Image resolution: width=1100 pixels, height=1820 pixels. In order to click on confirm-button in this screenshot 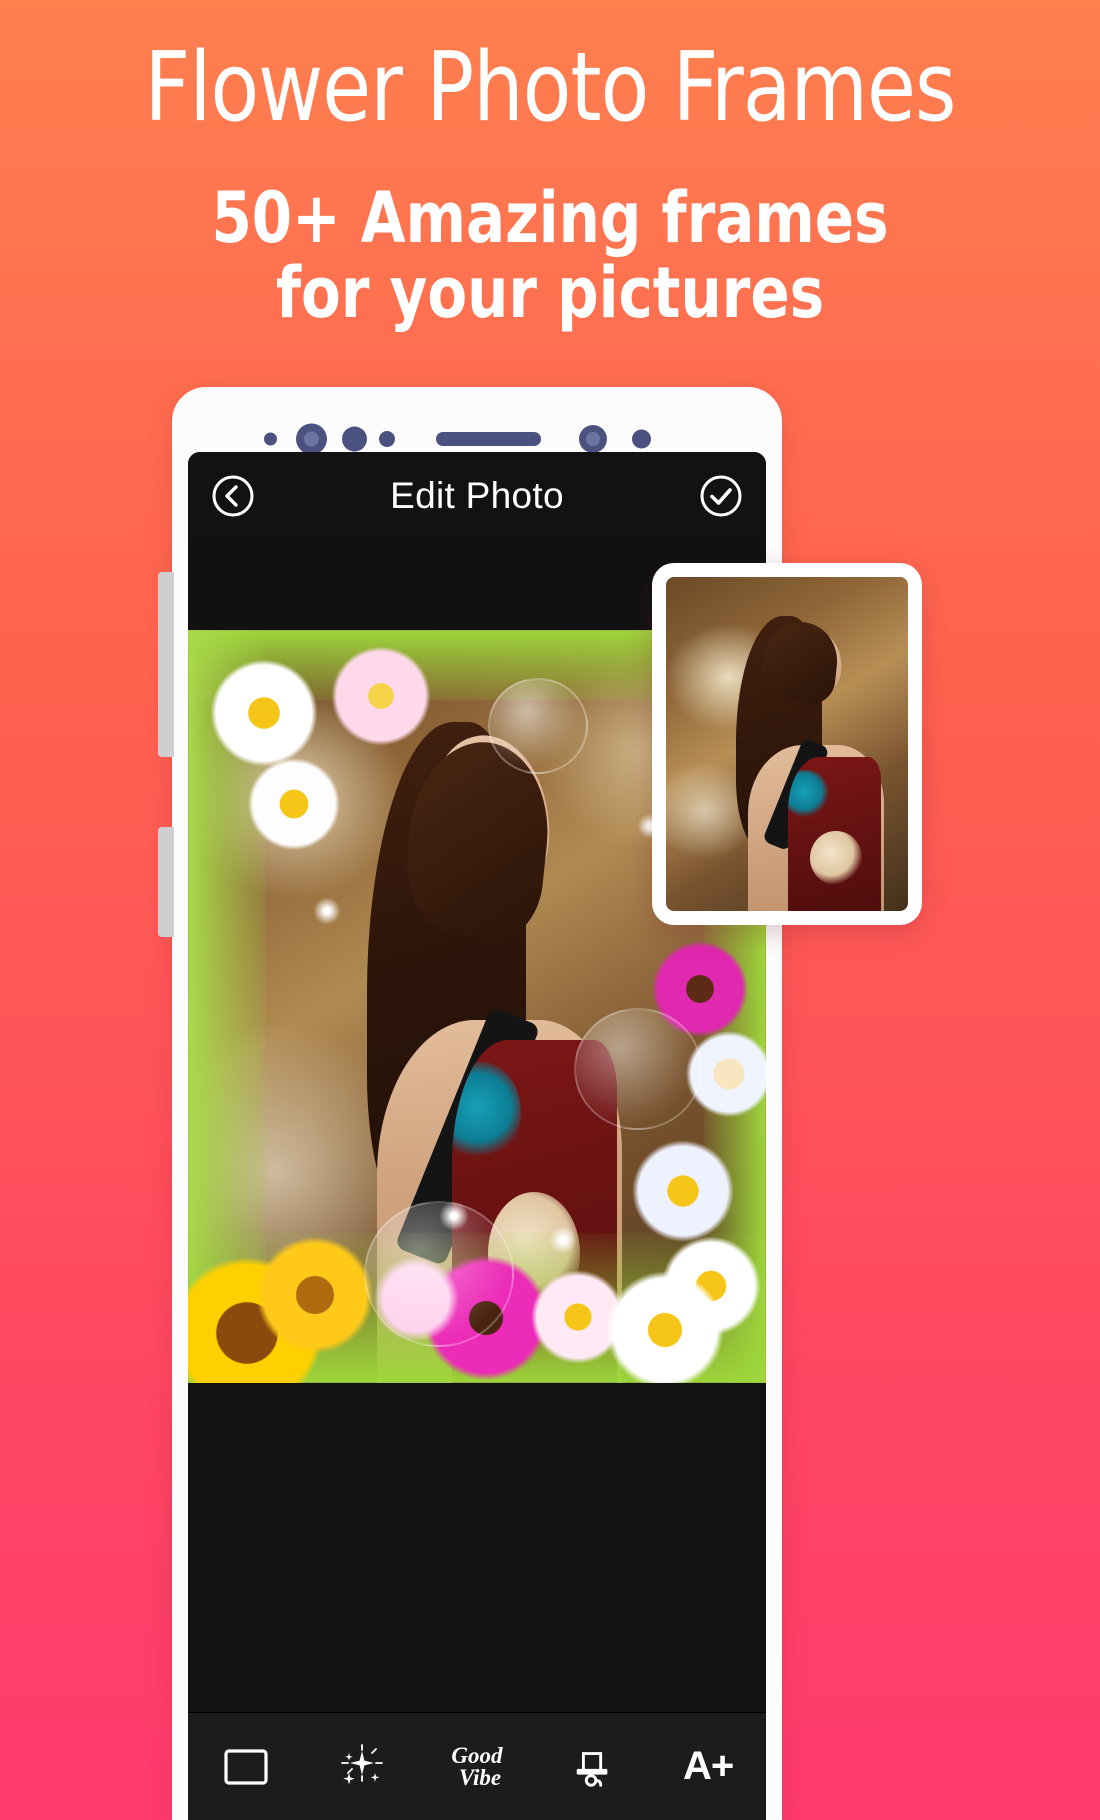, I will do `click(721, 496)`.